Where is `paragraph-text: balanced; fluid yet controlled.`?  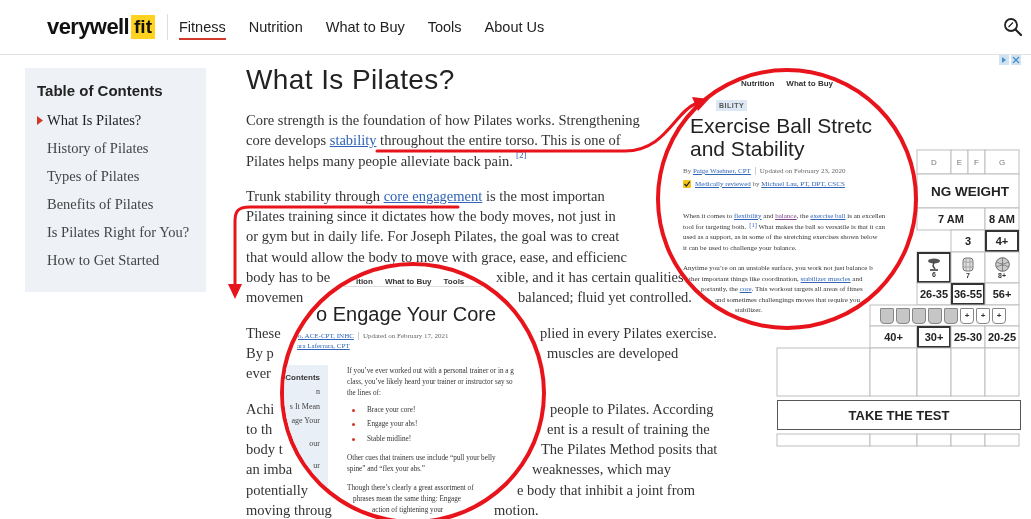 paragraph-text: balanced; fluid yet controlled. is located at coordinates (605, 298).